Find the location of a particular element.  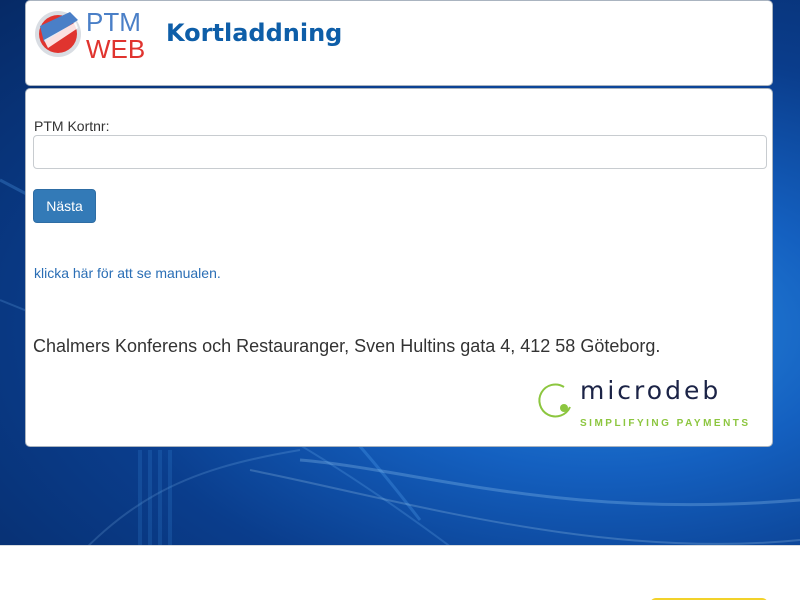

page-title: Kortladdning is located at coordinates (254, 33).